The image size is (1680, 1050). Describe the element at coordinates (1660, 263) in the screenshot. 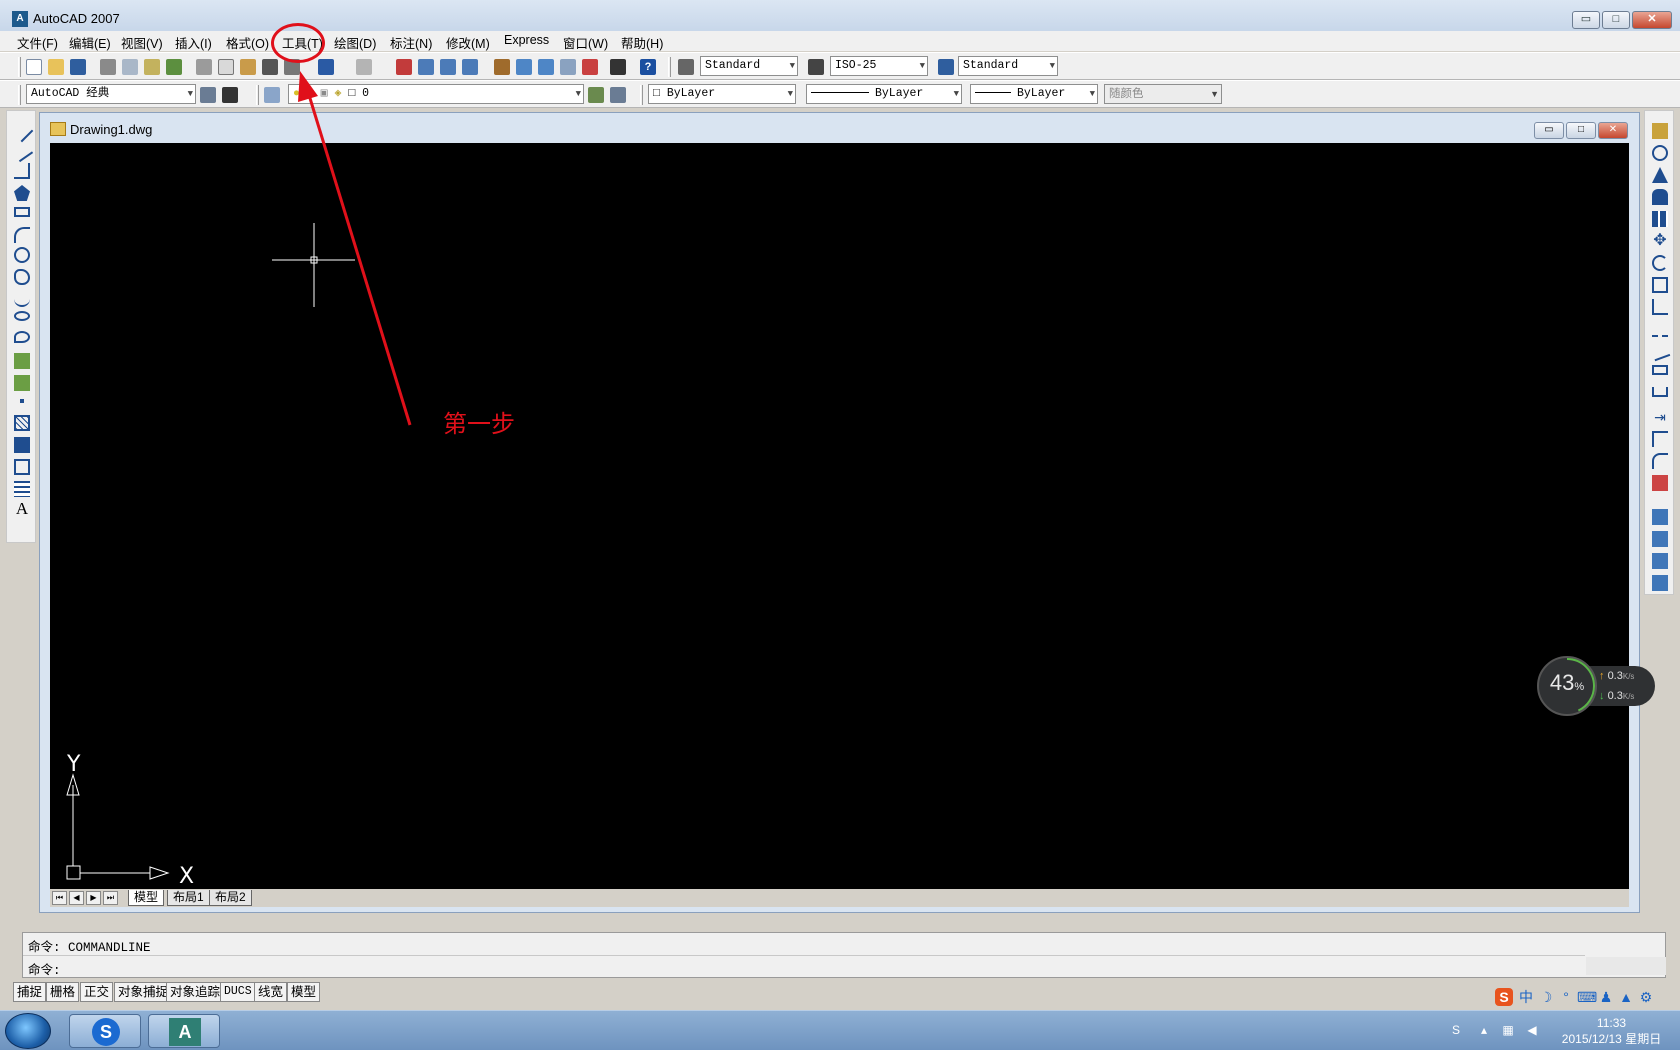

I see `rotate-icon` at that location.